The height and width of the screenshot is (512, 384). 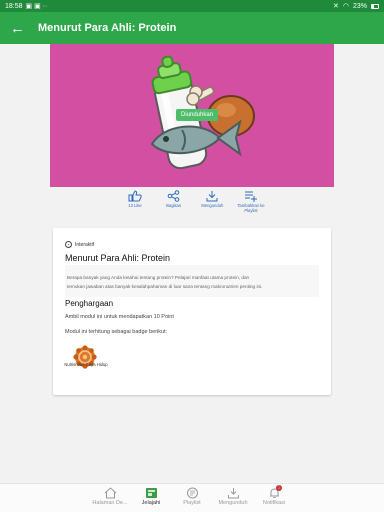 What do you see at coordinates (192, 503) in the screenshot?
I see `nav-label-playlist: Playlist` at bounding box center [192, 503].